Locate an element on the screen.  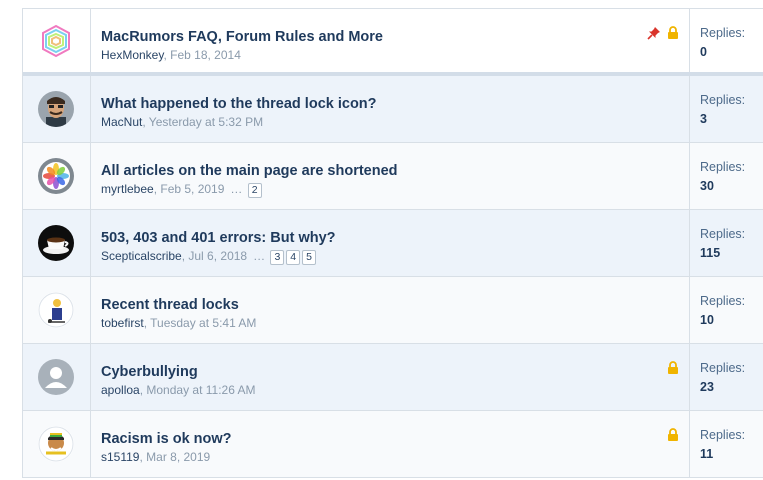
thread-meta: HexMonkey, Feb 18, 2014 is located at coordinates (171, 55).